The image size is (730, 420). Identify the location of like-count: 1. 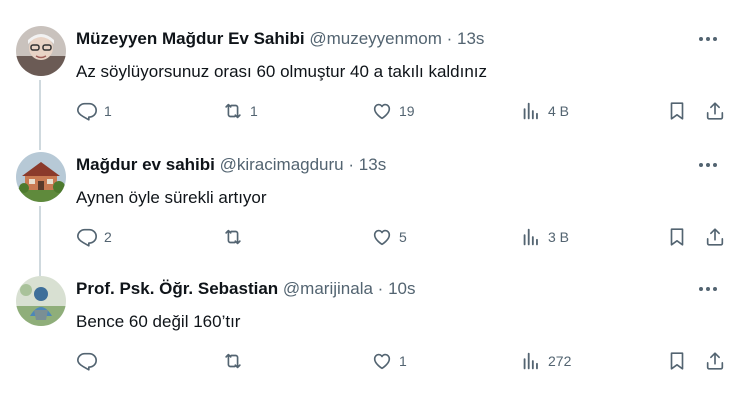
(403, 361).